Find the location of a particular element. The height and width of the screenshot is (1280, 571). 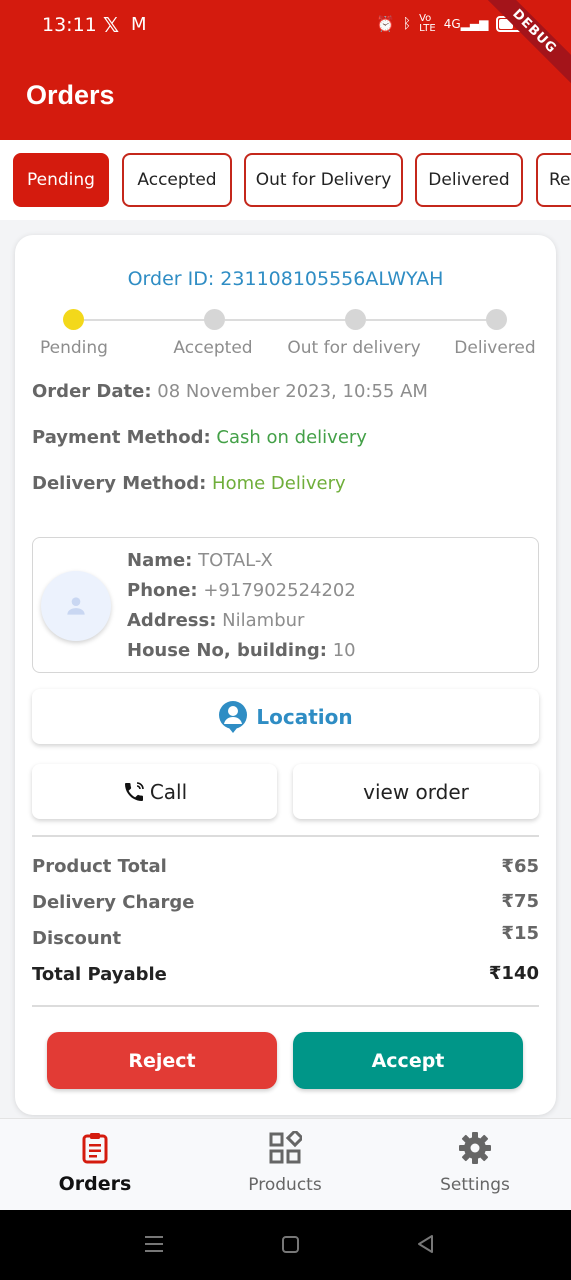

reject-button: Reject is located at coordinates (162, 1060).